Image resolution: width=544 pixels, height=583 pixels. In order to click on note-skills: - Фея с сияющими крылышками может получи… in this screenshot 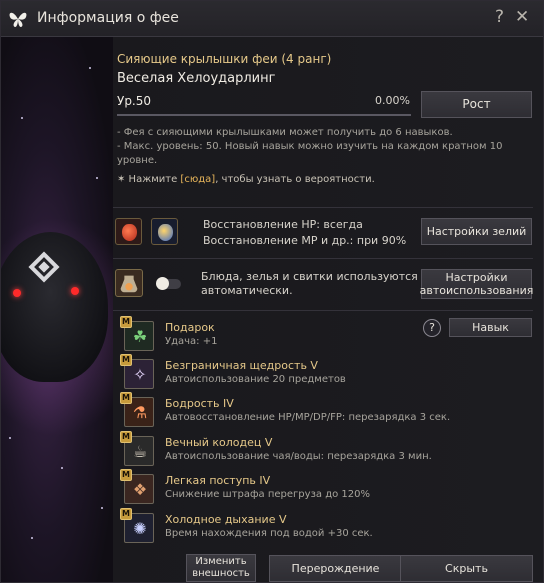, I will do `click(285, 132)`.